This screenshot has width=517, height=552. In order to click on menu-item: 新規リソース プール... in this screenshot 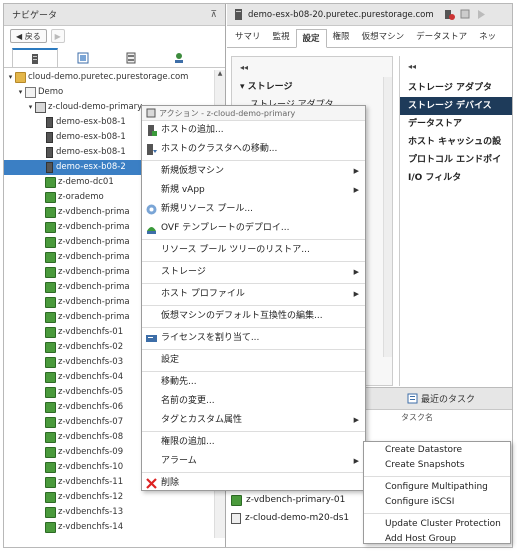, I will do `click(253, 209)`.